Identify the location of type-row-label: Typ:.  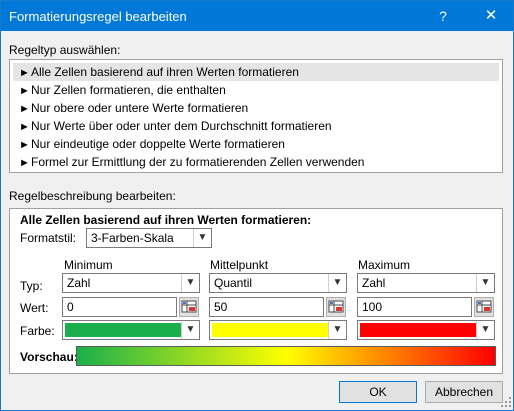
(31, 286).